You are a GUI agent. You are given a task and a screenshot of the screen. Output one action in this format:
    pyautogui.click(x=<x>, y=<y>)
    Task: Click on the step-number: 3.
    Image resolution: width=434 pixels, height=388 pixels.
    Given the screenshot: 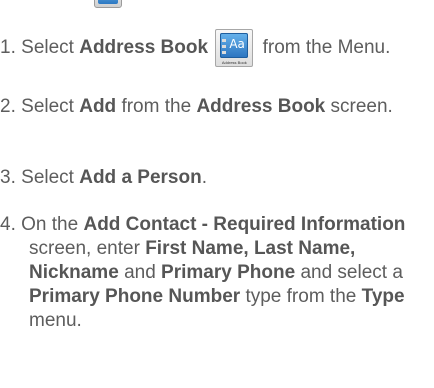 What is the action you would take?
    pyautogui.click(x=8, y=177)
    